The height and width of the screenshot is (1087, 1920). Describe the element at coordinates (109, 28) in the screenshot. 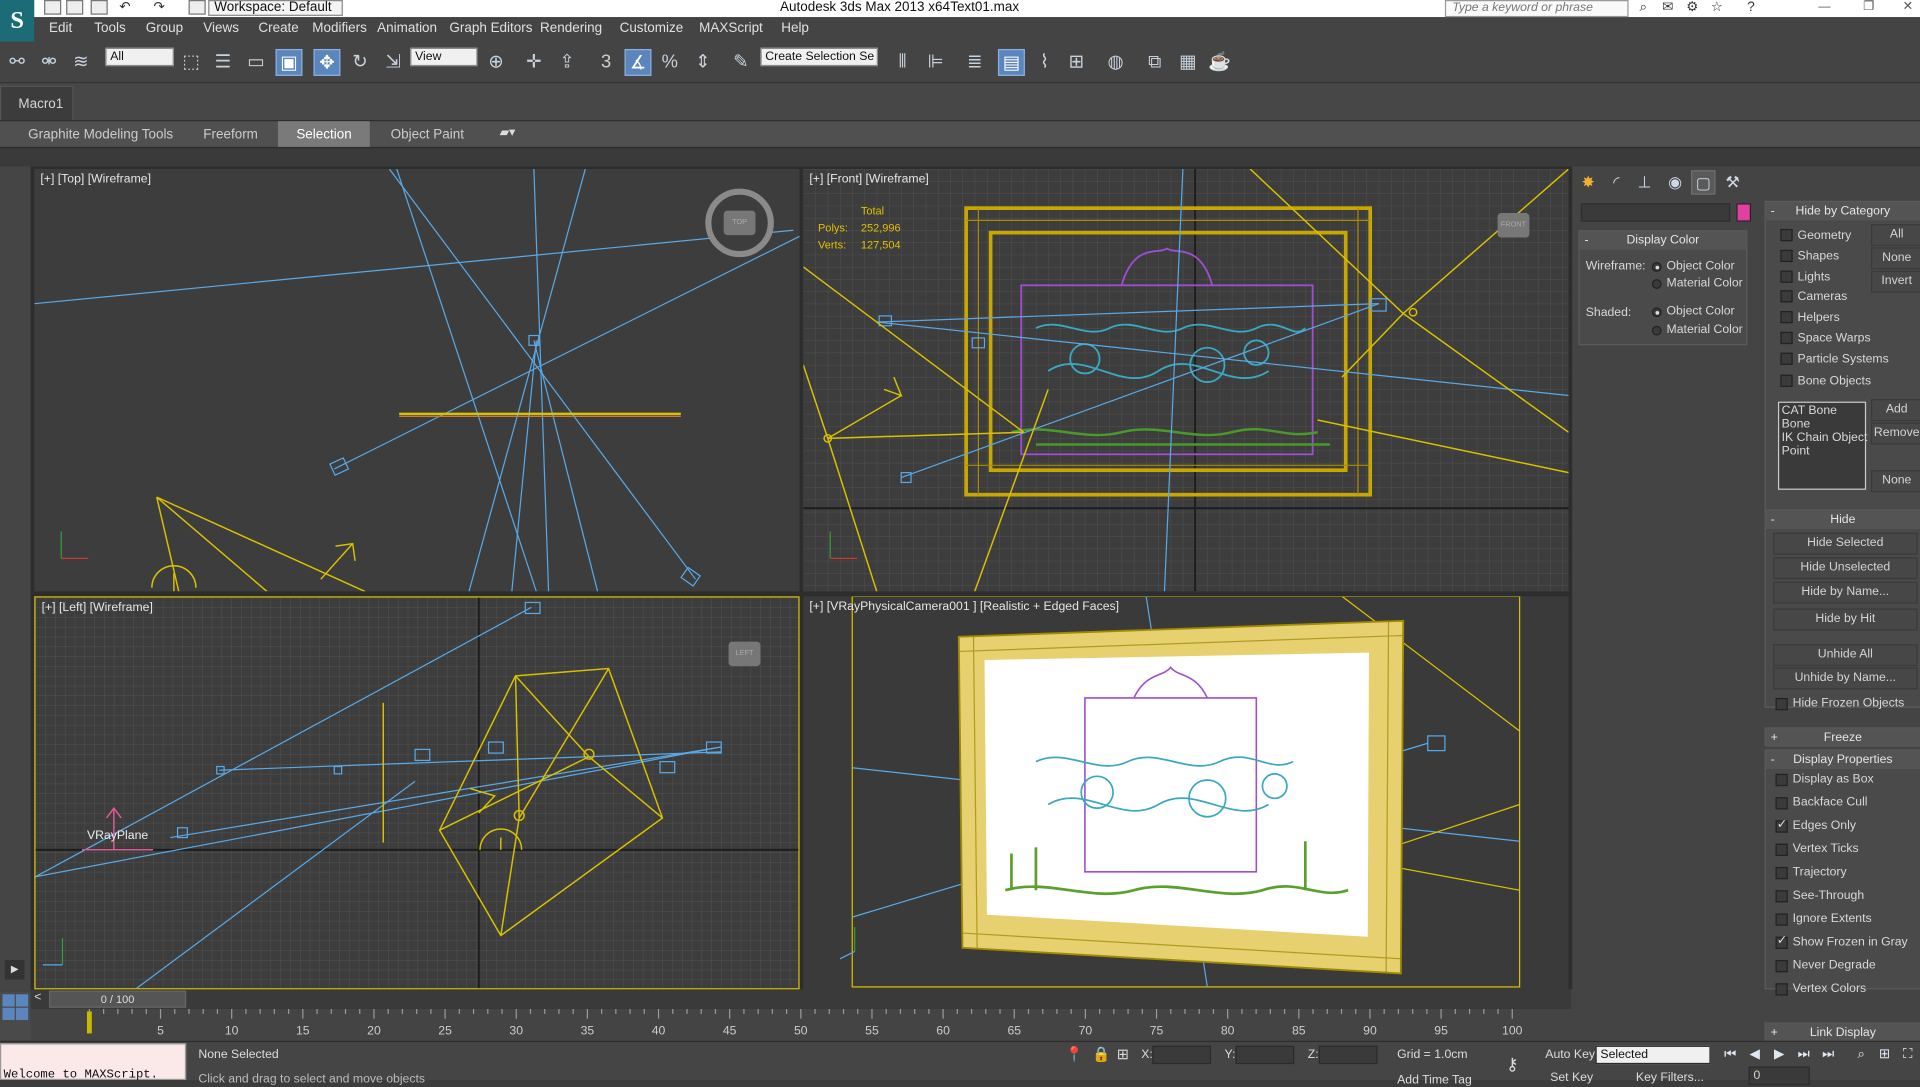

I see `menu-tools: Tools` at that location.